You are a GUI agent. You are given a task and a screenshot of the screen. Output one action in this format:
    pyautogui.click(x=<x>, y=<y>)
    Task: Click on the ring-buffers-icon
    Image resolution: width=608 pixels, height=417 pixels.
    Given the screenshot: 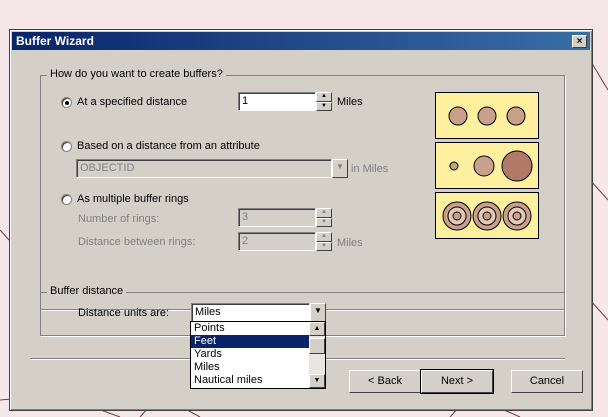 What is the action you would take?
    pyautogui.click(x=487, y=216)
    